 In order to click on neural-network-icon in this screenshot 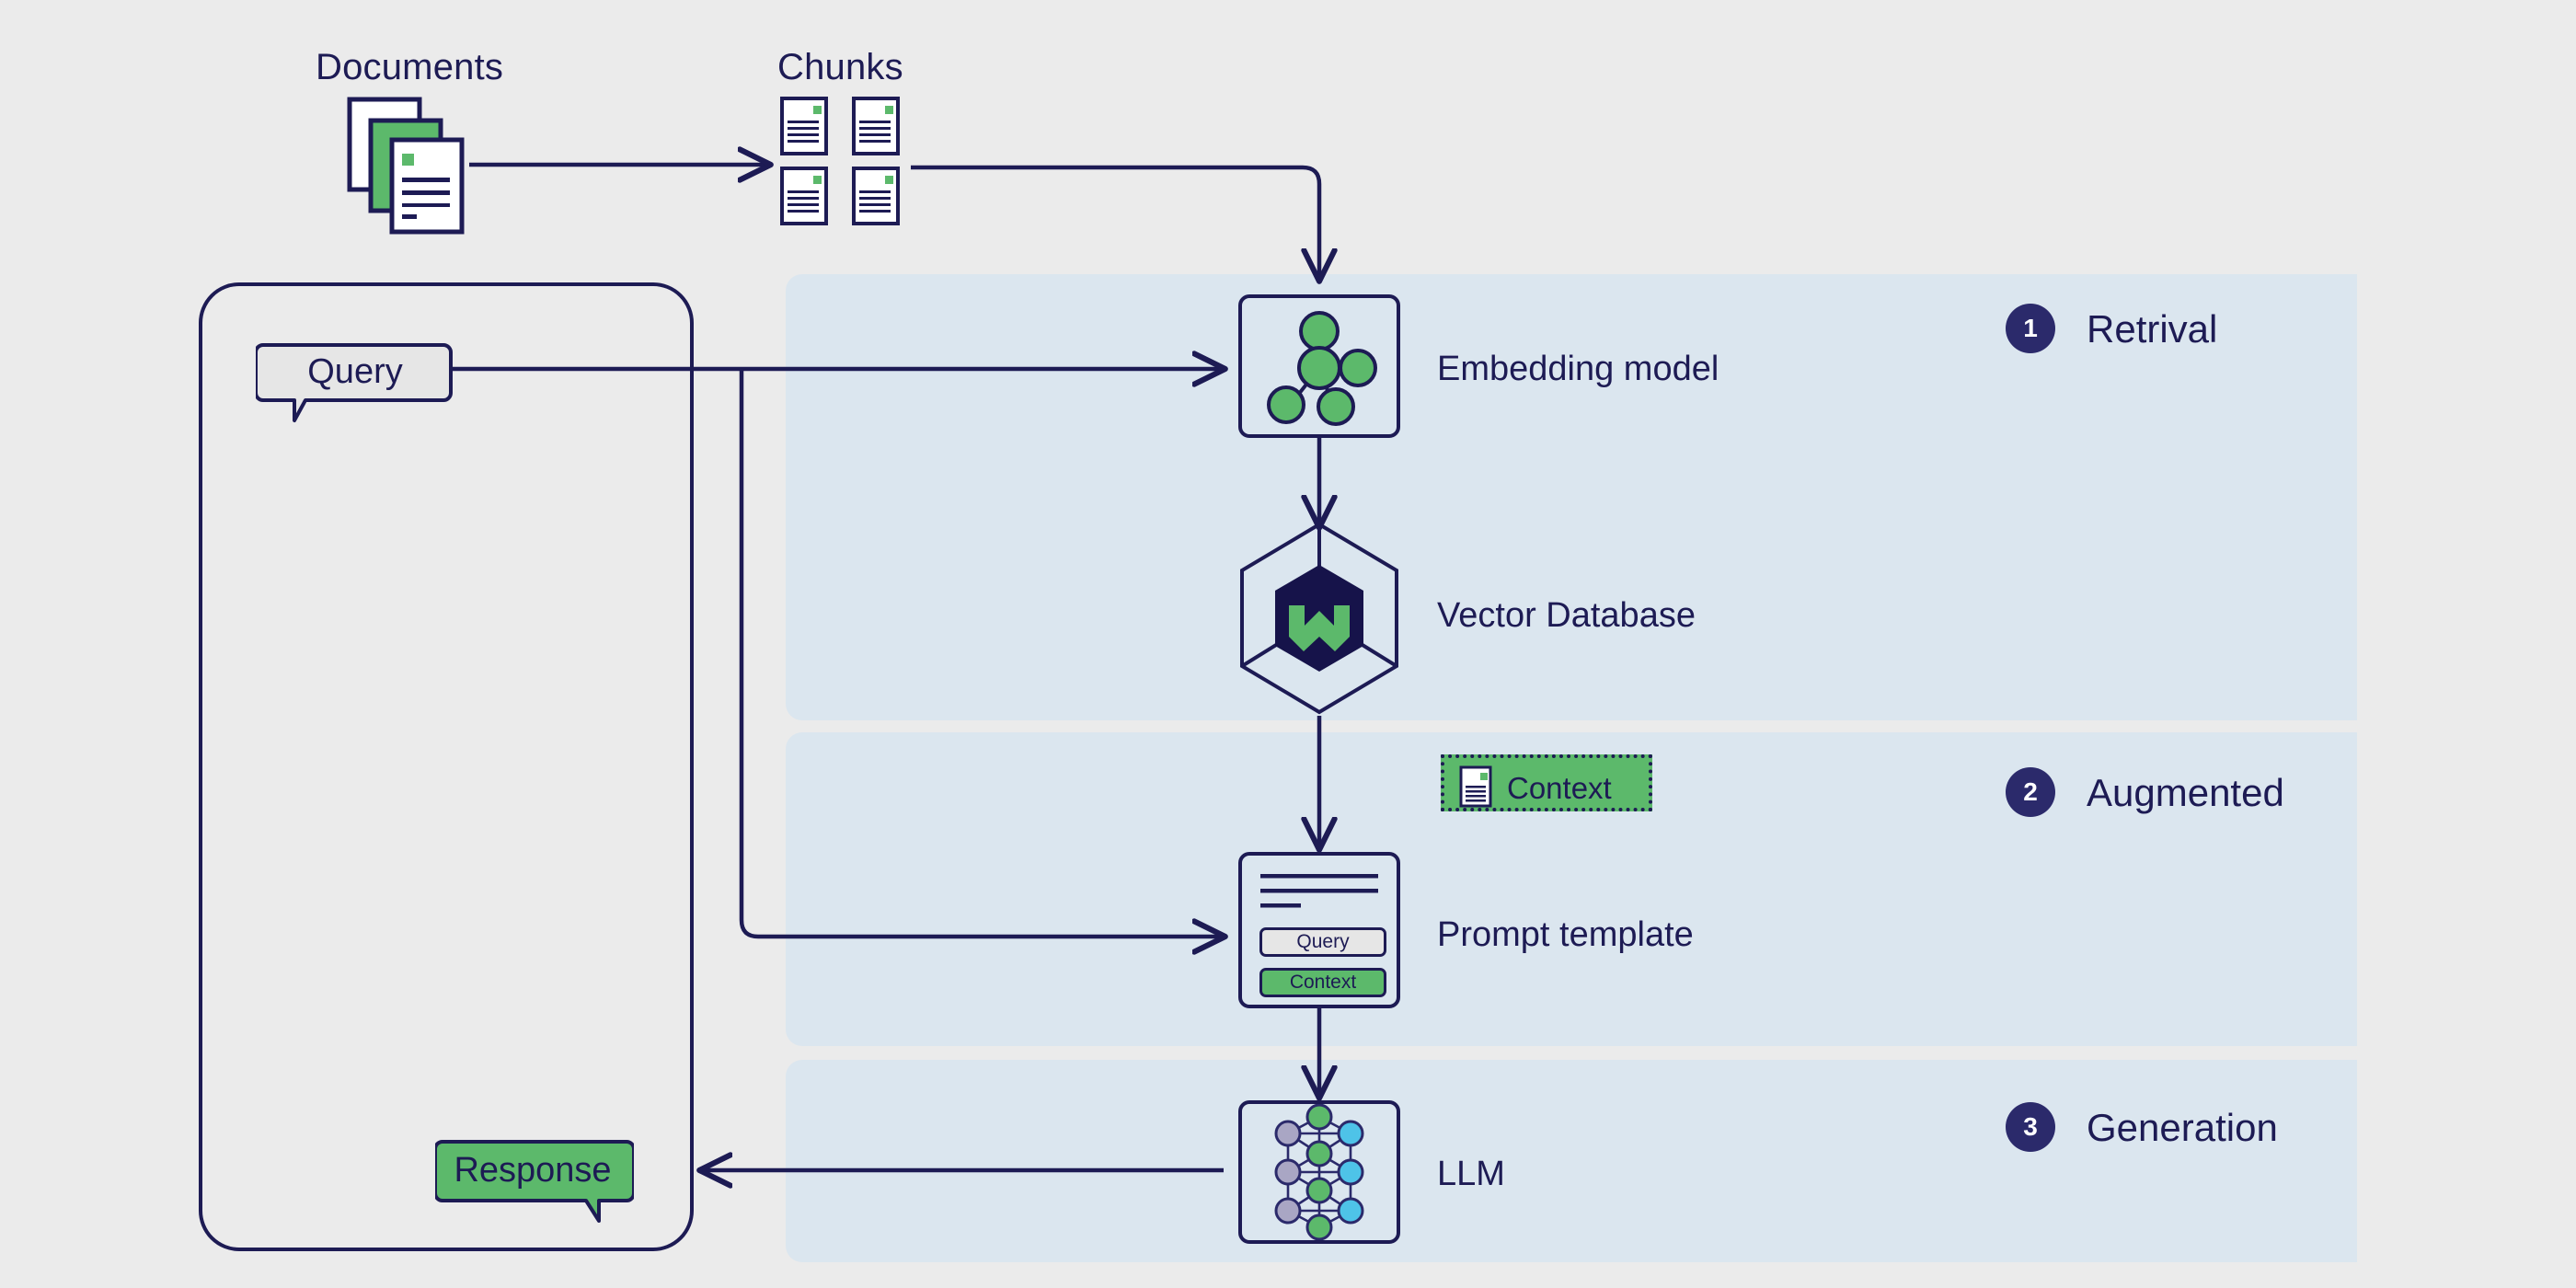, I will do `click(1319, 1172)`.